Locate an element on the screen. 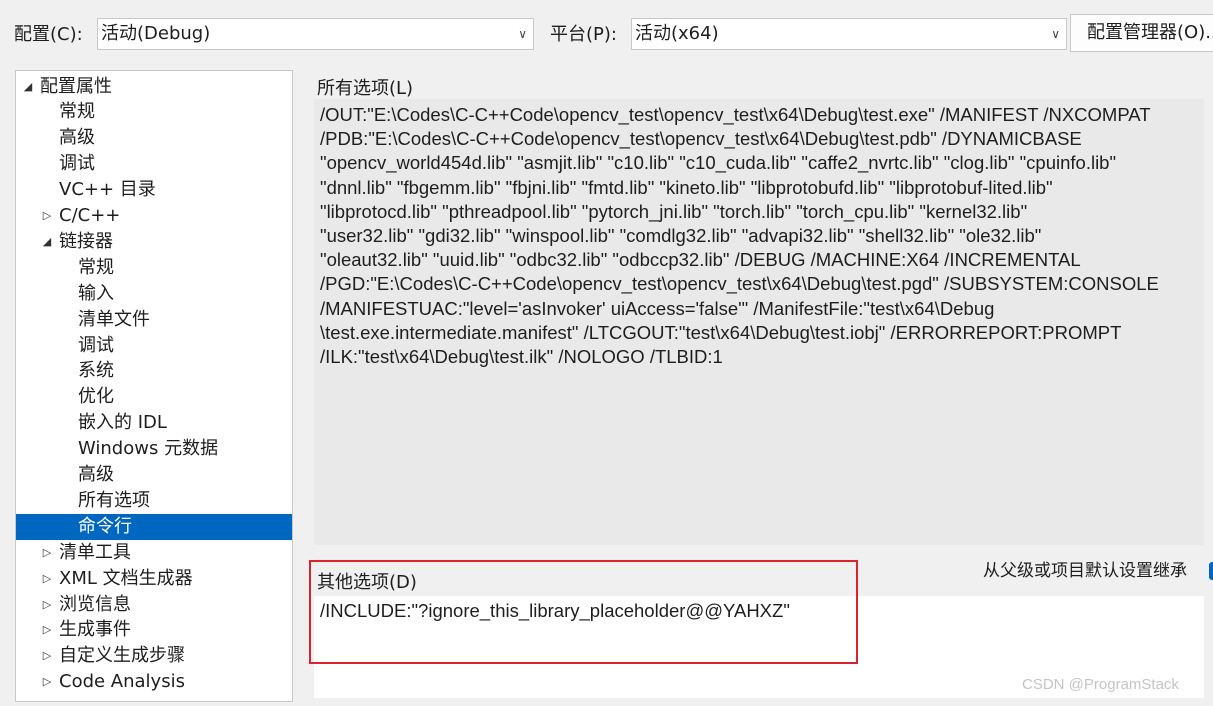  tree-item-label: 链接器 is located at coordinates (86, 241).